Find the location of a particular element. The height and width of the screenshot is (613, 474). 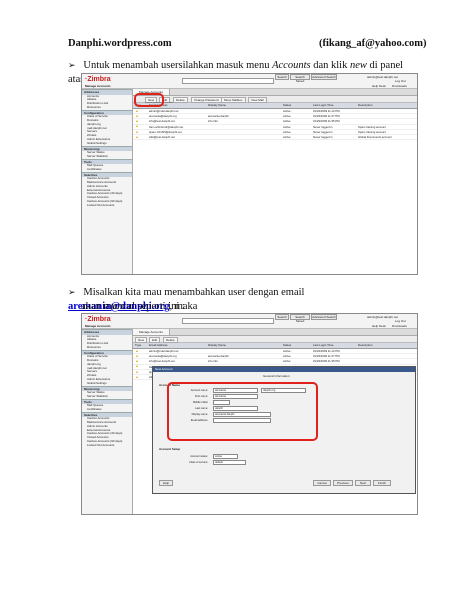

cell-desc: Global Documents account is located at coordinates (375, 136).